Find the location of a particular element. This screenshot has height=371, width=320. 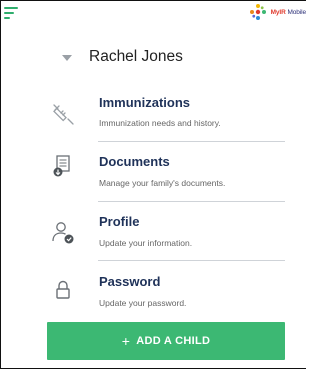

logo-rest-text: Mobile is located at coordinates (295, 12).